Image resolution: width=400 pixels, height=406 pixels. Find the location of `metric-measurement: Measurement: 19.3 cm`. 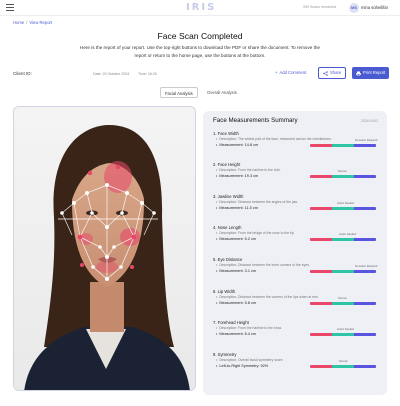

metric-measurement: Measurement: 19.3 cm is located at coordinates (237, 176).